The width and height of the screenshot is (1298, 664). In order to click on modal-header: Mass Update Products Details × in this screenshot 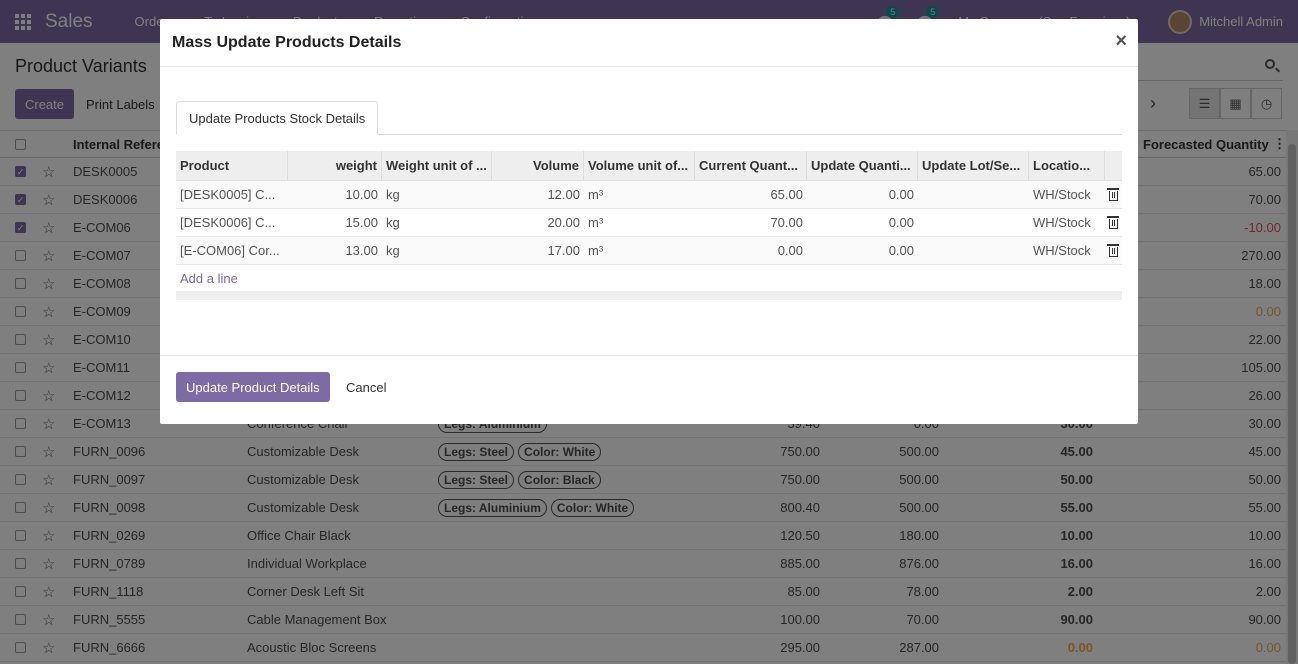, I will do `click(649, 43)`.